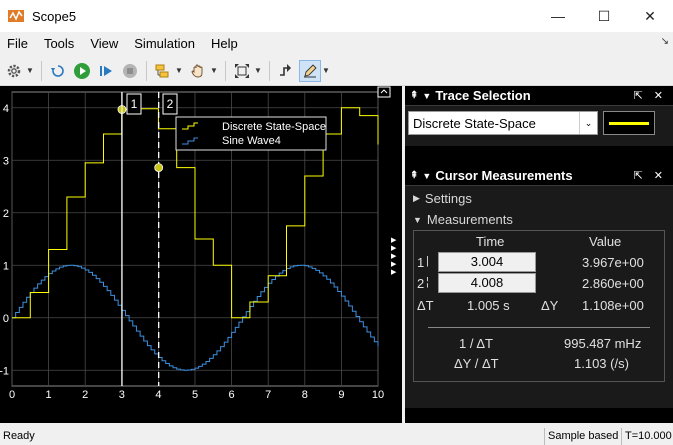 The width and height of the screenshot is (673, 445). I want to click on menu-file: File, so click(18, 43).